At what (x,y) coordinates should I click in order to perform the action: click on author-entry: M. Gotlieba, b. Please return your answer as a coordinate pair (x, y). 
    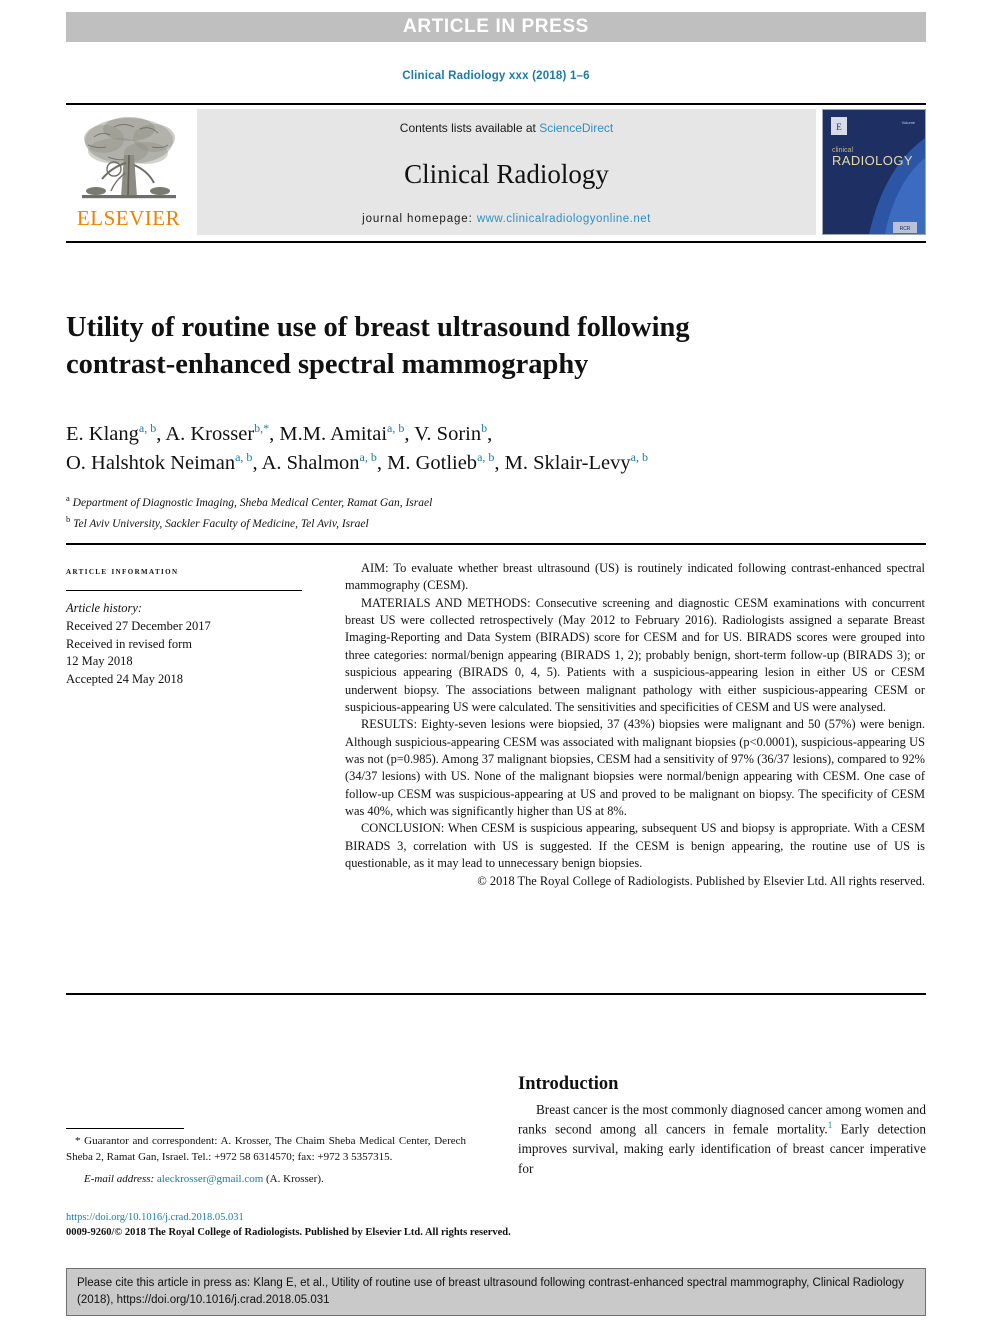
    Looking at the image, I should click on (441, 462).